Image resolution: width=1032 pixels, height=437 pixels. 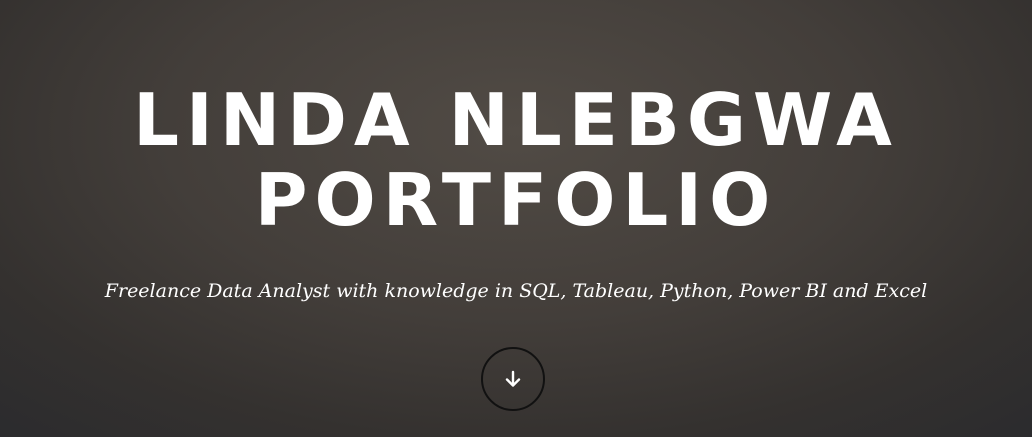 I want to click on scroll-down-button, so click(x=513, y=379).